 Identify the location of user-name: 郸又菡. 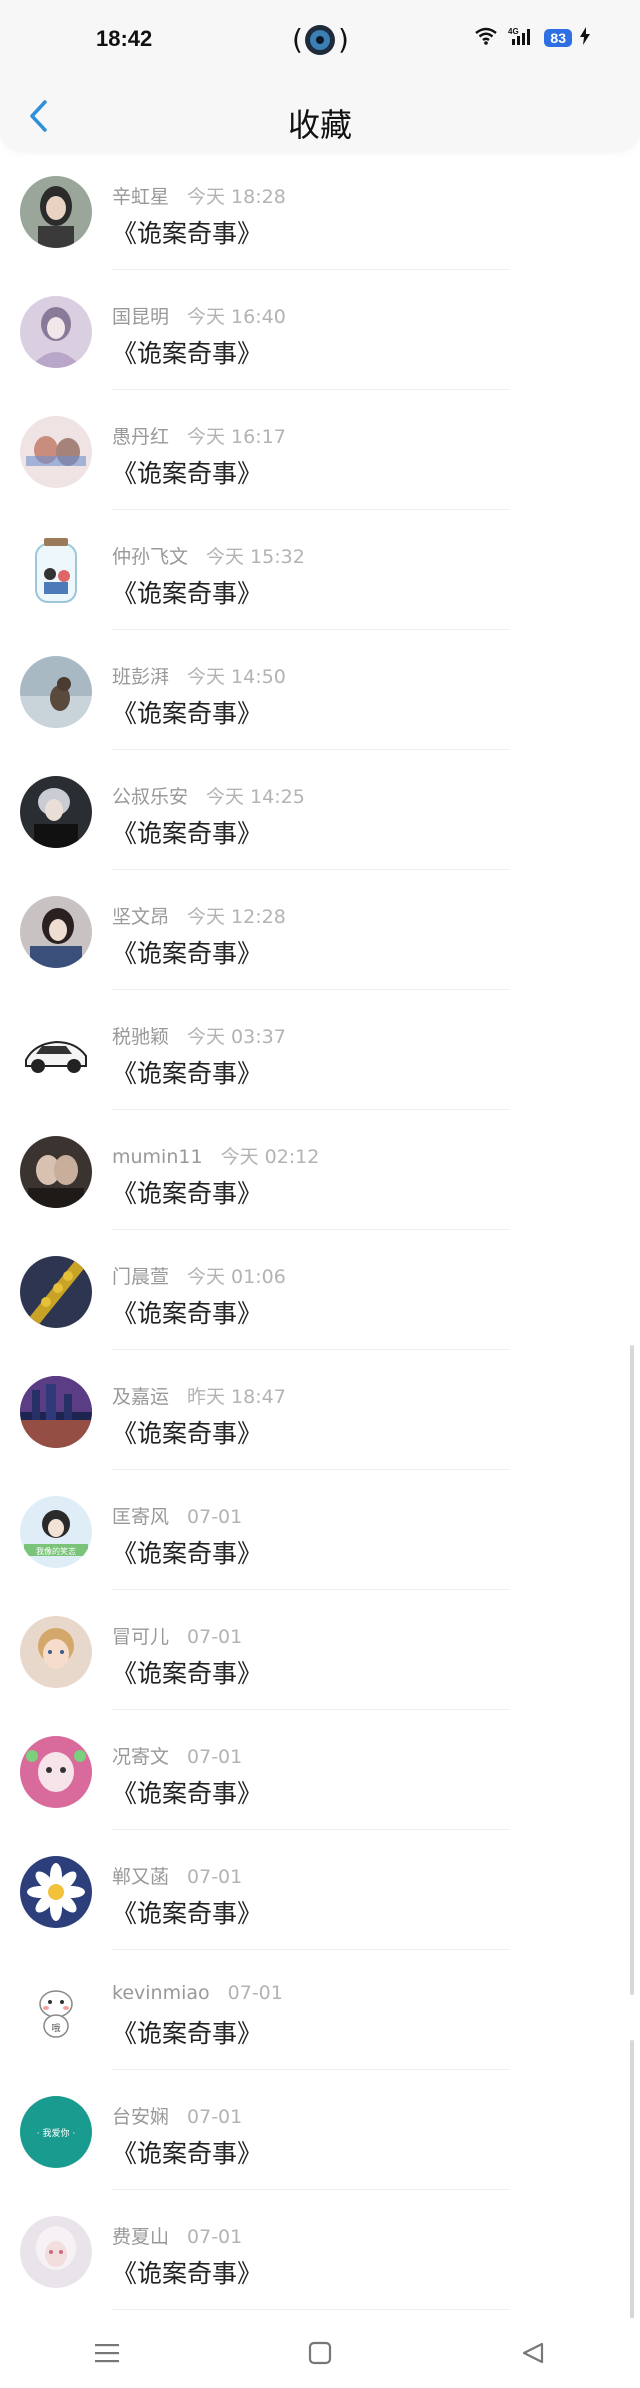
(141, 1877).